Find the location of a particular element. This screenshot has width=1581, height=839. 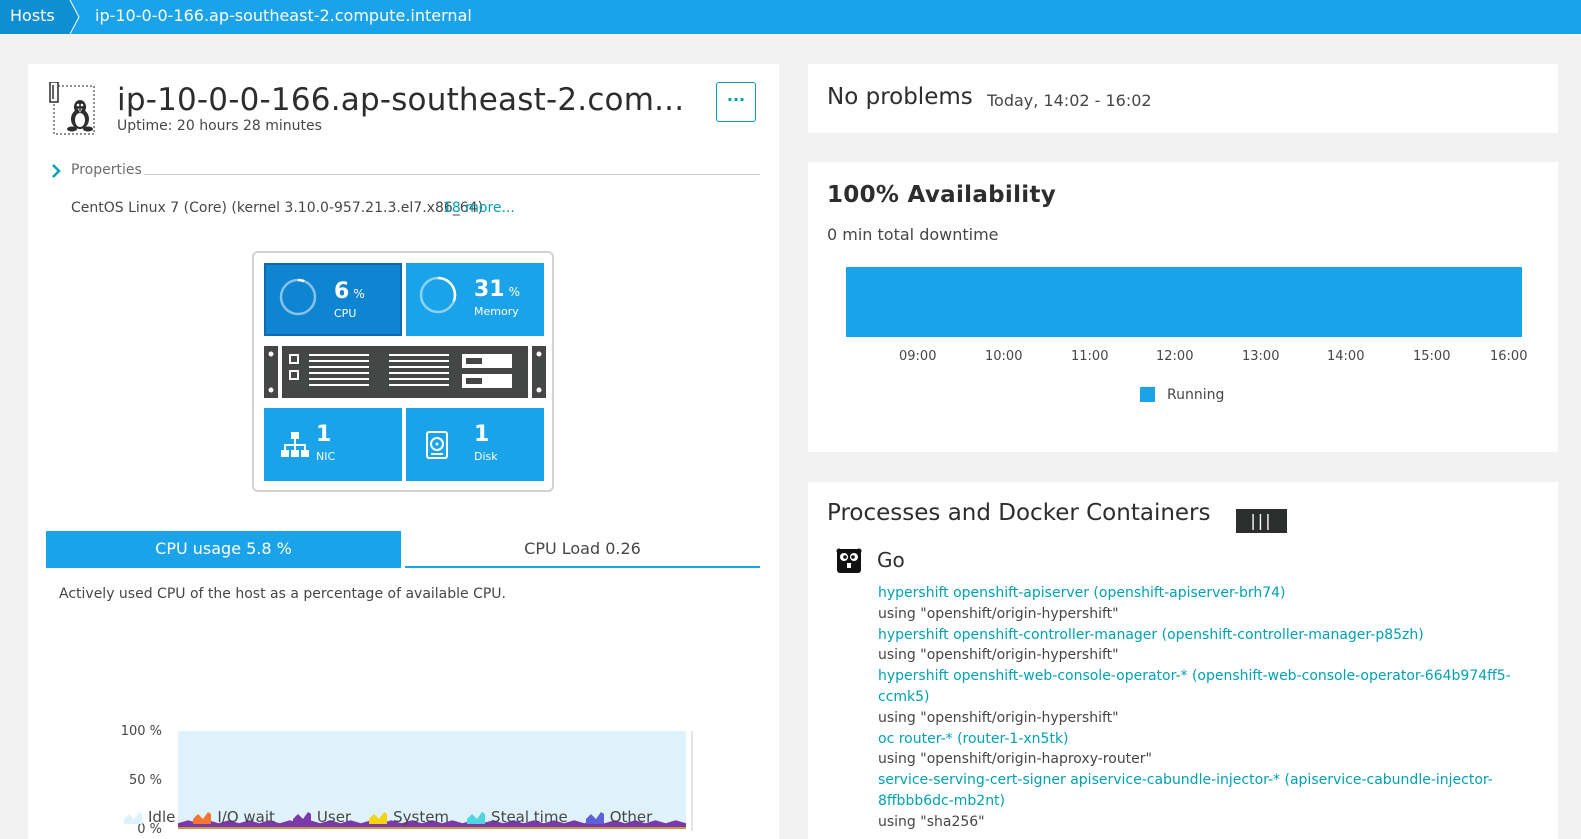

properties-toggle: Properties is located at coordinates (106, 170).